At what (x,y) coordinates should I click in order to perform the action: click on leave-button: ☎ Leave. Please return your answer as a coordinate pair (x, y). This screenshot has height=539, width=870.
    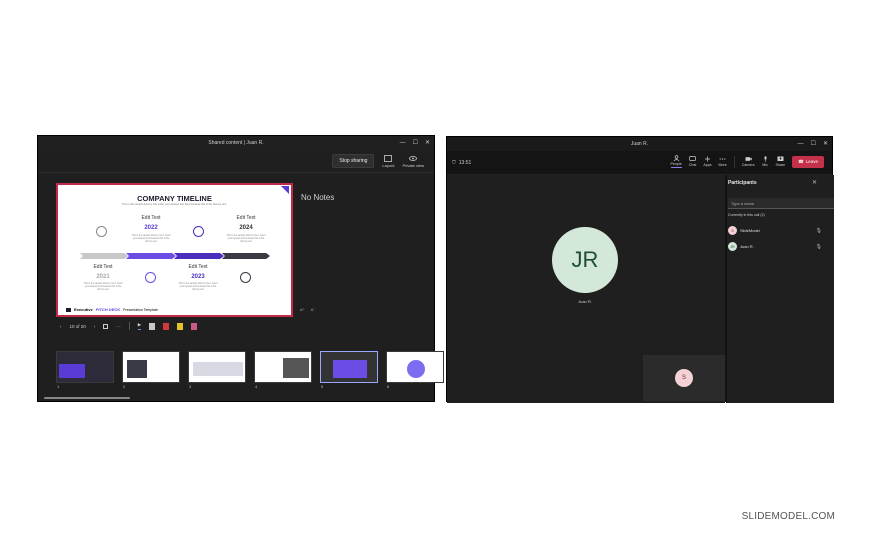
    Looking at the image, I should click on (808, 161).